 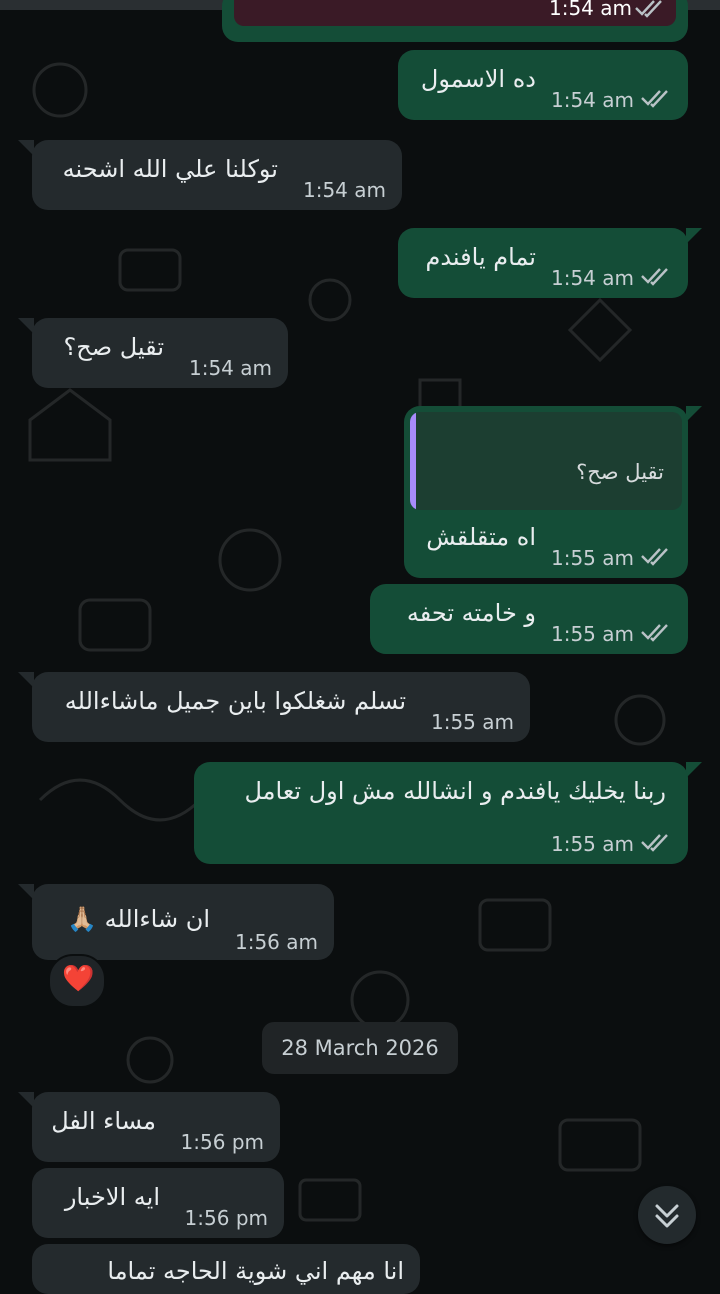 What do you see at coordinates (480, 257) in the screenshot?
I see `message-text: تمام يافندم` at bounding box center [480, 257].